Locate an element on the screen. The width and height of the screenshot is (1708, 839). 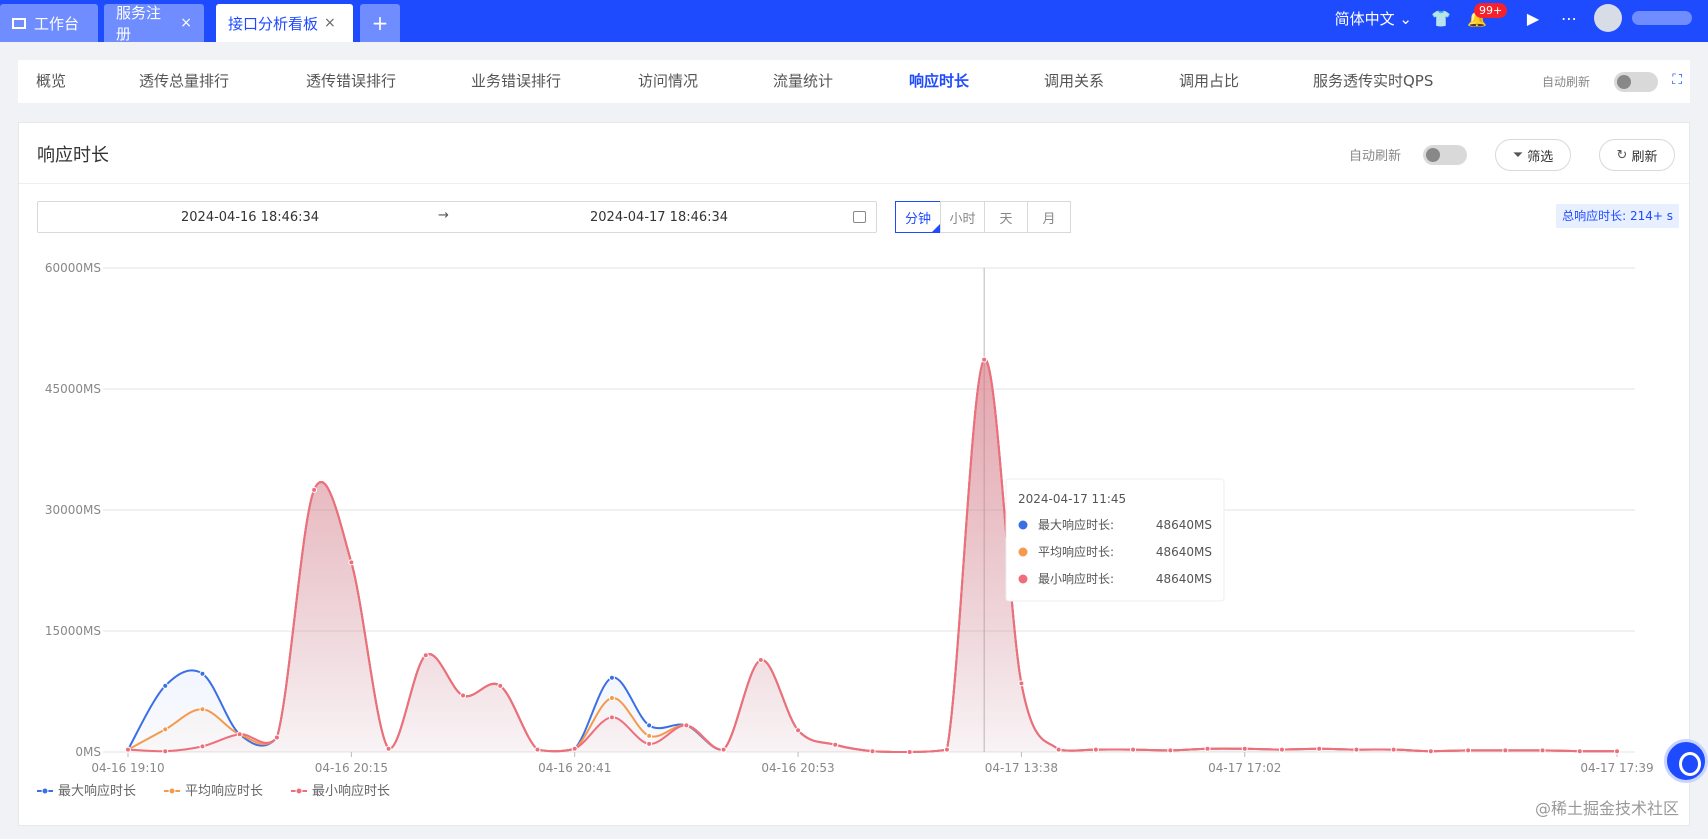
play-icon: ▶ is located at coordinates (1533, 18).